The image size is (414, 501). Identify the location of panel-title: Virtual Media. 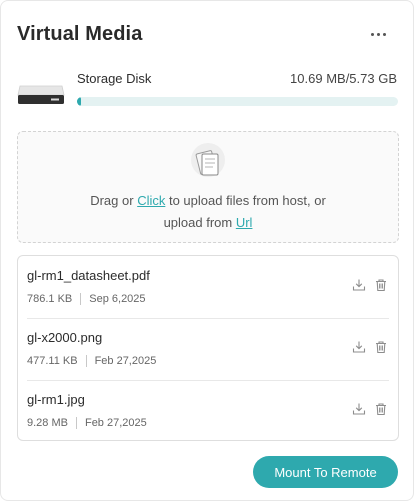
(80, 34).